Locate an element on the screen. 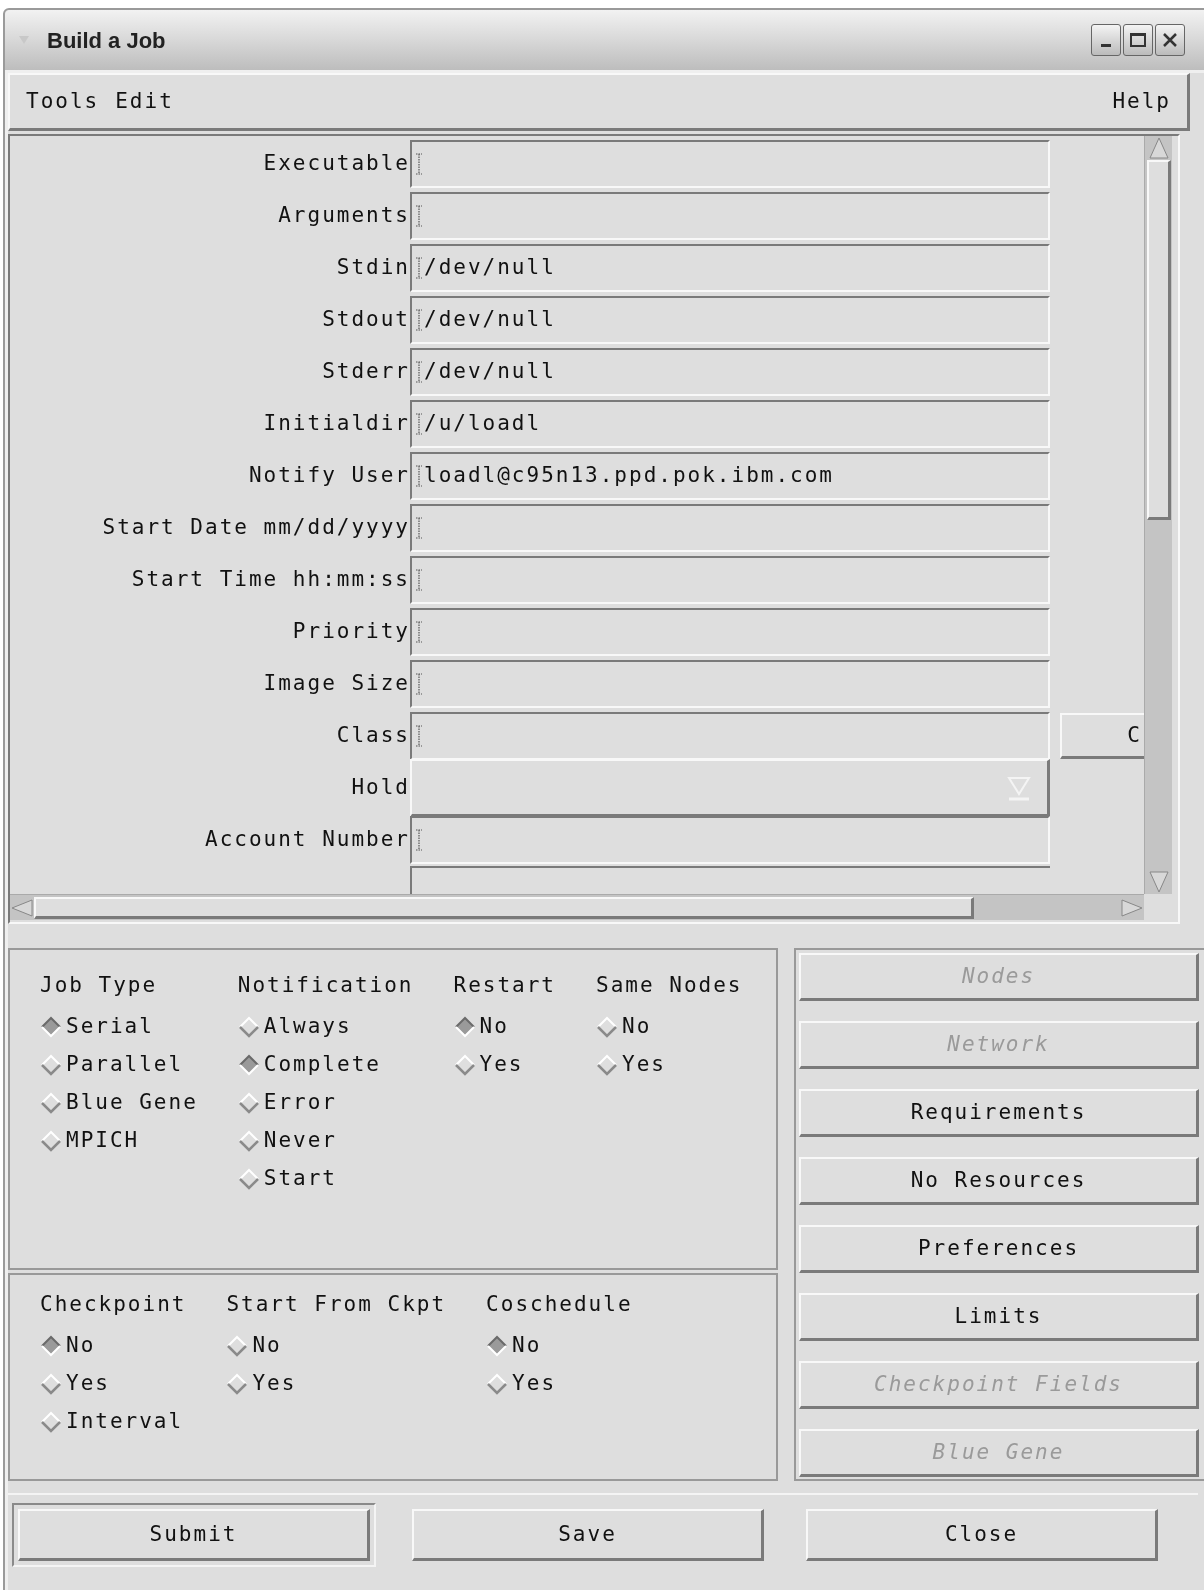  field-label: Stdout is located at coordinates (365, 320).